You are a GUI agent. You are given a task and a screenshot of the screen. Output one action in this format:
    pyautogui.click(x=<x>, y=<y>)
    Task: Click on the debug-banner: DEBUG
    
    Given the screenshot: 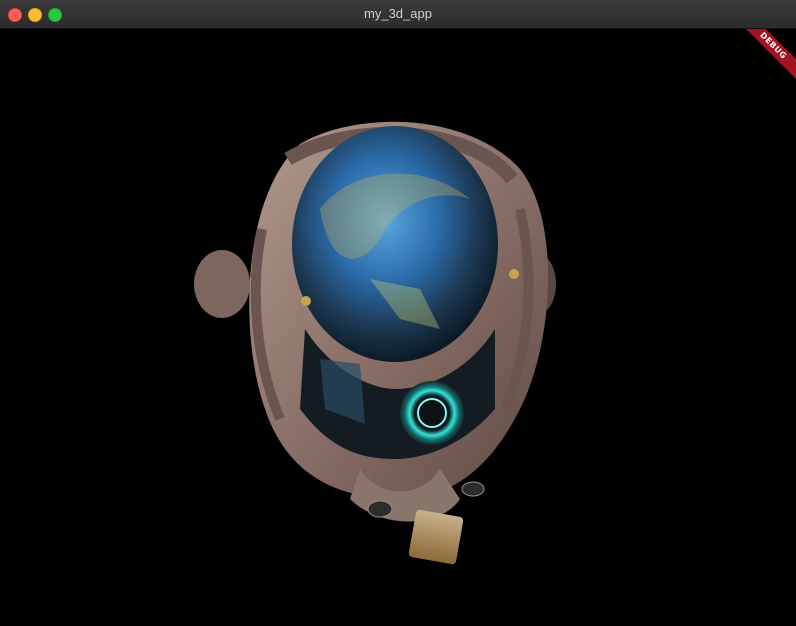 What is the action you would take?
    pyautogui.click(x=766, y=59)
    